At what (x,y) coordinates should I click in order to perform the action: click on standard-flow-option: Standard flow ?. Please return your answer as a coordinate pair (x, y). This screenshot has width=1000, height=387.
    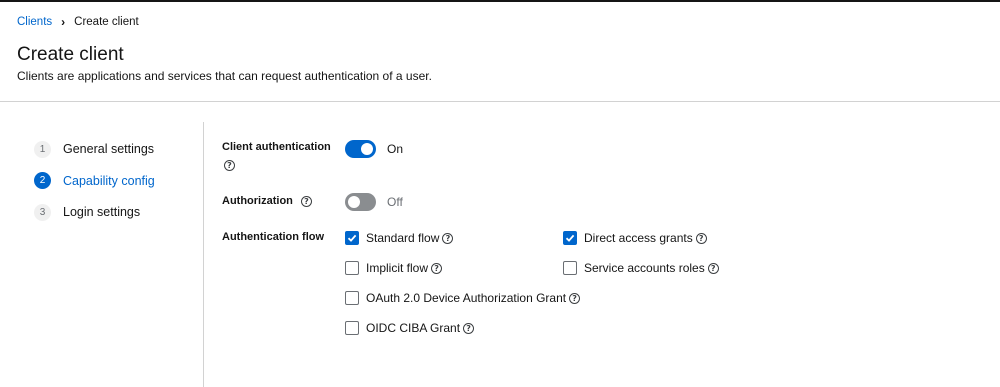
    Looking at the image, I should click on (399, 238).